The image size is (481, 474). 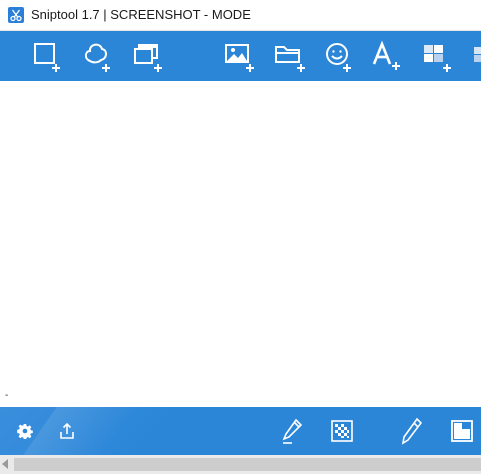 I want to click on window-snip-icon, so click(x=148, y=56).